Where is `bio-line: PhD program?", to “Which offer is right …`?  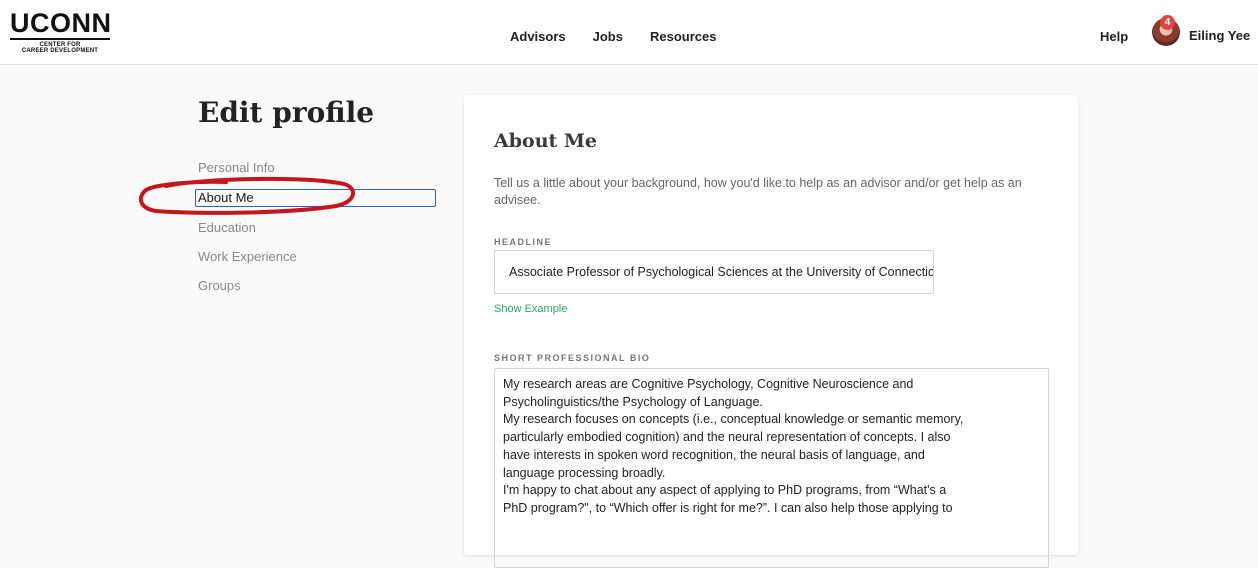 bio-line: PhD program?", to “Which offer is right … is located at coordinates (728, 507).